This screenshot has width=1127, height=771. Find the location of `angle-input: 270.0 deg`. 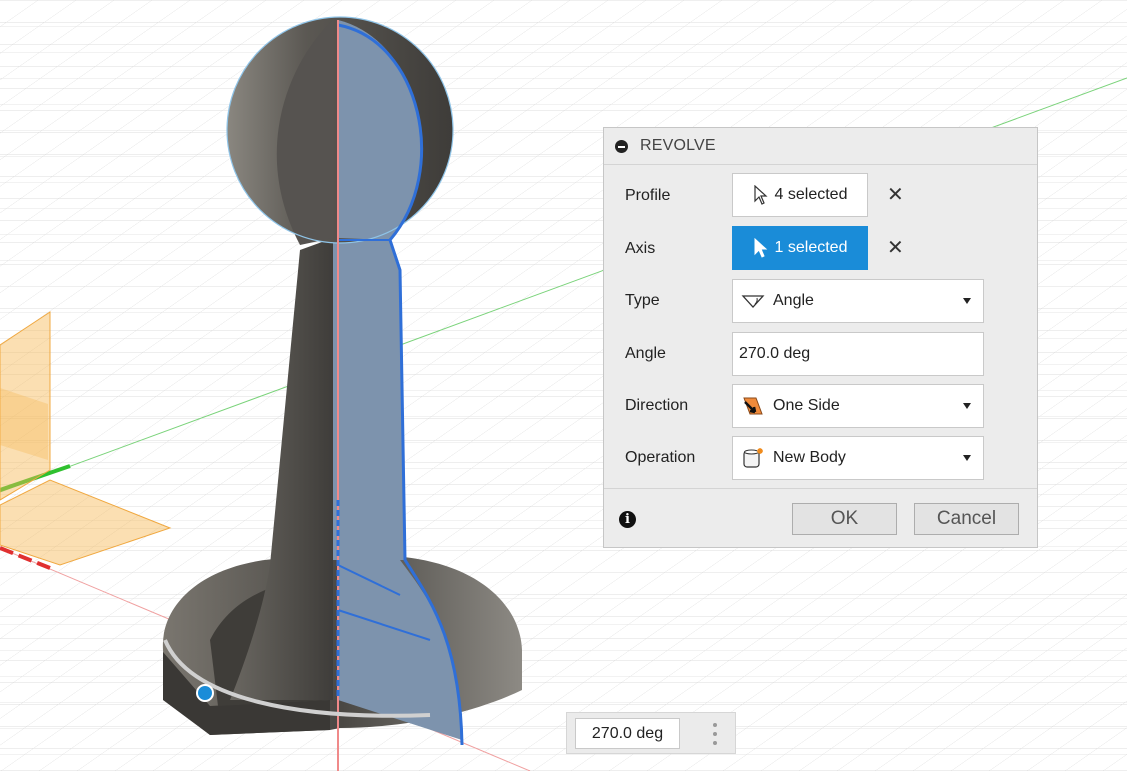

angle-input: 270.0 deg is located at coordinates (858, 354).